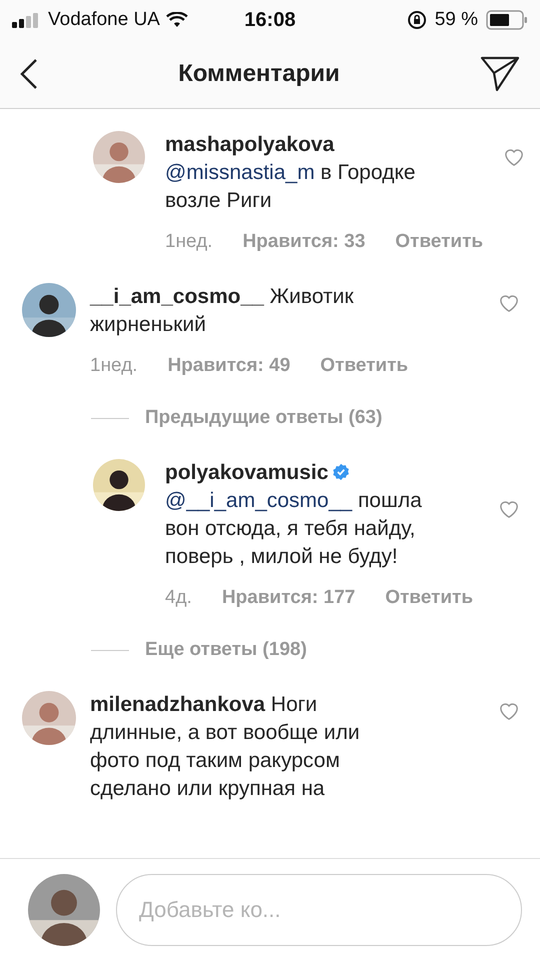 The height and width of the screenshot is (960, 540). I want to click on load-replies-button: Предыдущие ответы (63), so click(263, 418).